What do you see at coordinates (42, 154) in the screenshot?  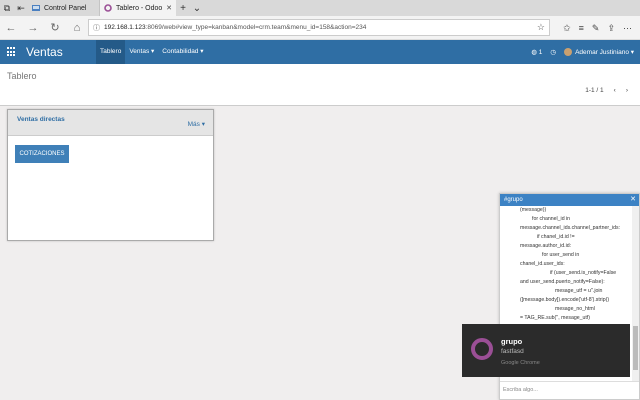 I see `quotations-button: COTIZACIONES` at bounding box center [42, 154].